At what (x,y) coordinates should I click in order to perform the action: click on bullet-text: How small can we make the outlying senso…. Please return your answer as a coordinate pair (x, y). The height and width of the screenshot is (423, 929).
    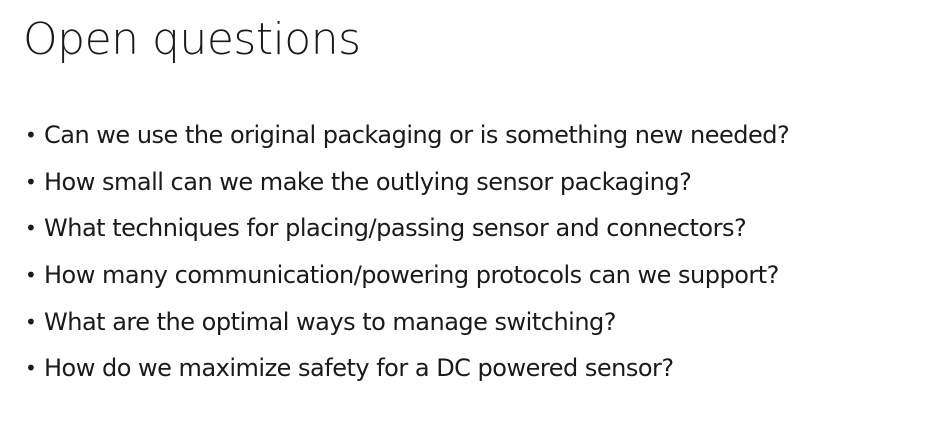
    Looking at the image, I should click on (368, 181).